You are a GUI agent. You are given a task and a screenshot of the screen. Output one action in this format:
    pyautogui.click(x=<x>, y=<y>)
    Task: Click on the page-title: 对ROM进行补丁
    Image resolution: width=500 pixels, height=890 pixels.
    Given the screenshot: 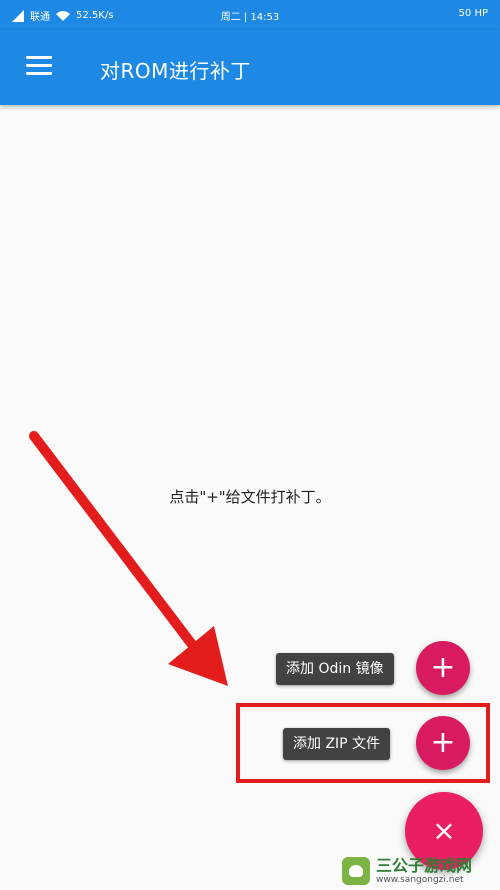 What is the action you would take?
    pyautogui.click(x=175, y=71)
    